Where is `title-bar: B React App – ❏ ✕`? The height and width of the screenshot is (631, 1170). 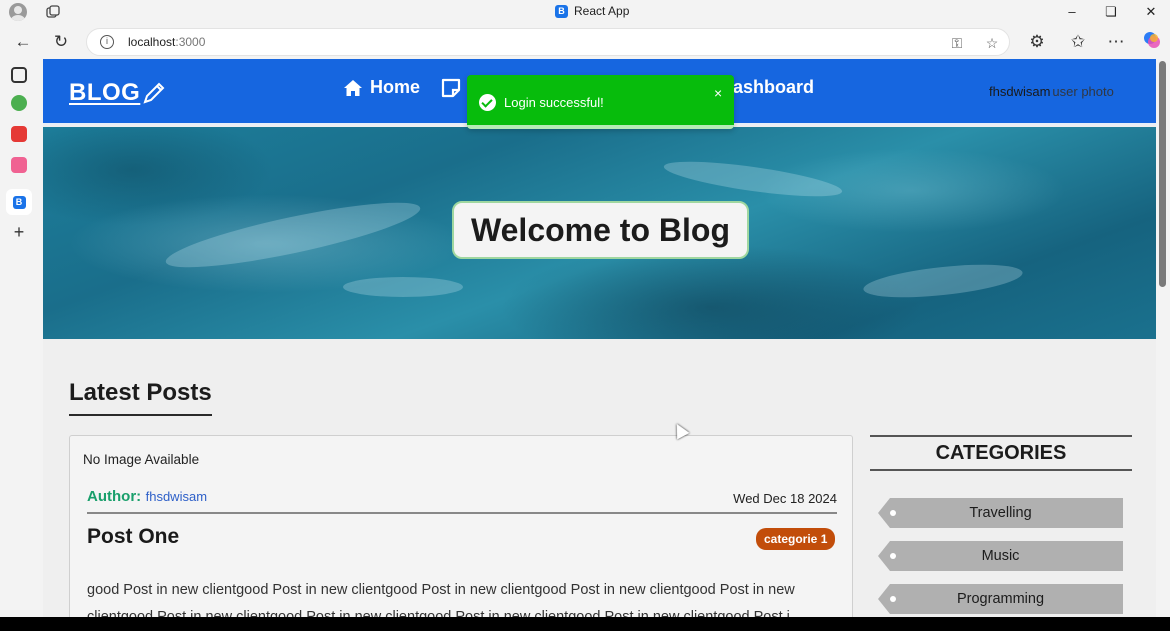
title-bar: B React App – ❏ ✕ is located at coordinates (585, 12).